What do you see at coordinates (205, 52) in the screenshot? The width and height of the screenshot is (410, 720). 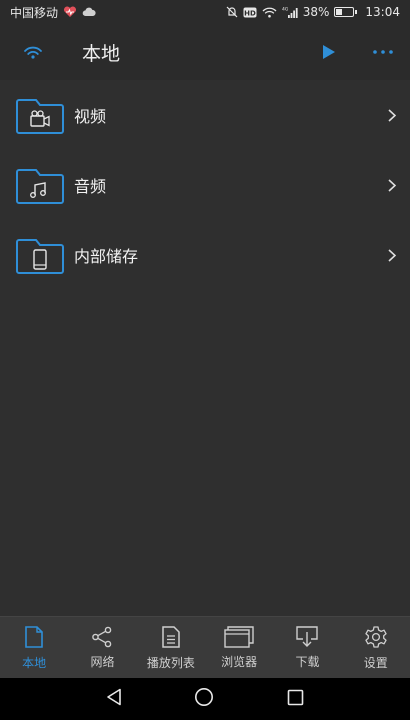 I see `app-bar: 本地` at bounding box center [205, 52].